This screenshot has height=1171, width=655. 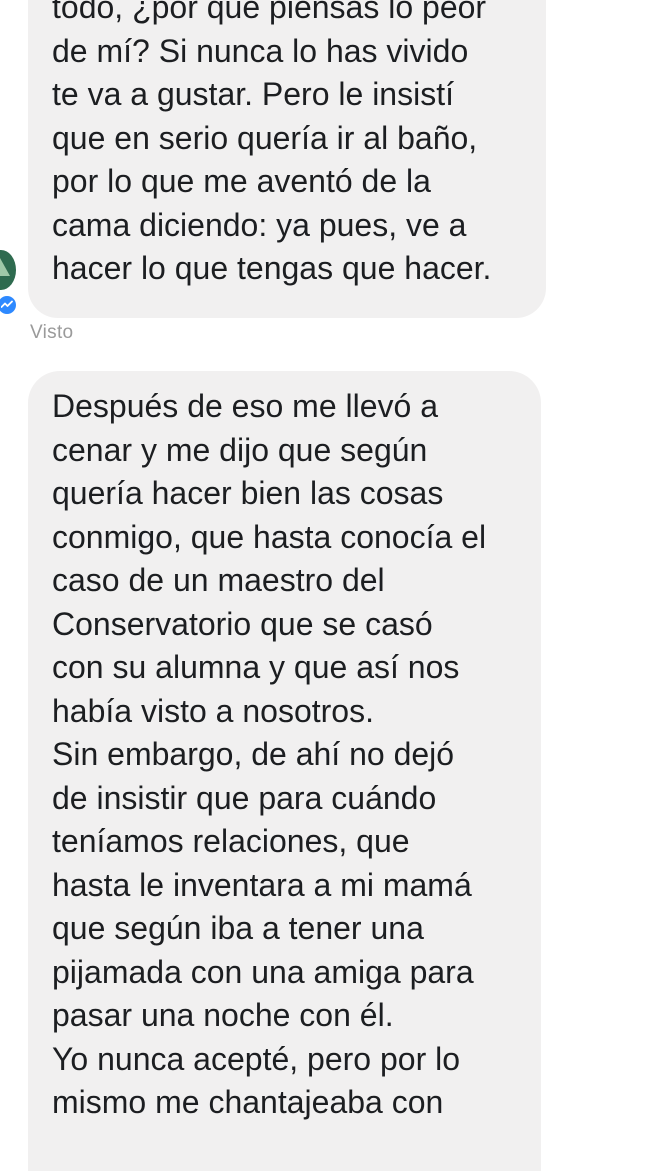 What do you see at coordinates (245, 406) in the screenshot?
I see `message-line: Después de eso me llevó a` at bounding box center [245, 406].